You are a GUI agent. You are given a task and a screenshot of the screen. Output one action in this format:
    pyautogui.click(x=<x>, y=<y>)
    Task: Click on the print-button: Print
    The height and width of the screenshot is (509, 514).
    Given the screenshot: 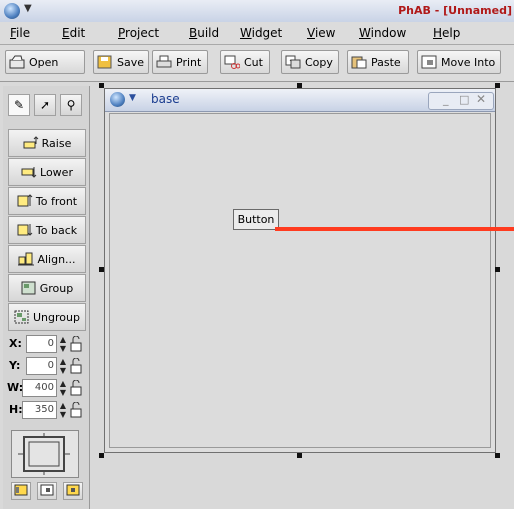 What is the action you would take?
    pyautogui.click(x=180, y=62)
    